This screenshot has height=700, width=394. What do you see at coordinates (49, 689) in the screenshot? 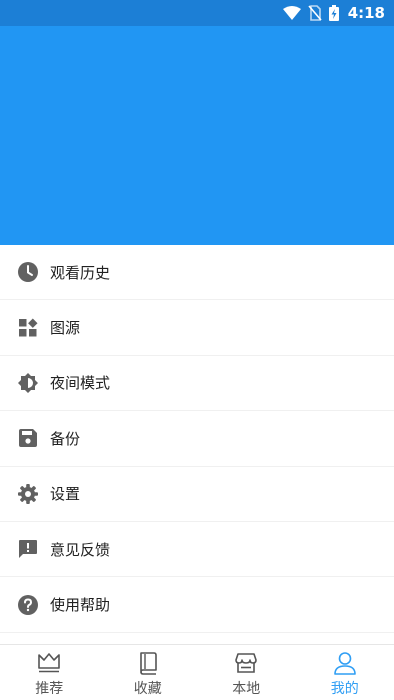
I see `nav-label: 推荐` at bounding box center [49, 689].